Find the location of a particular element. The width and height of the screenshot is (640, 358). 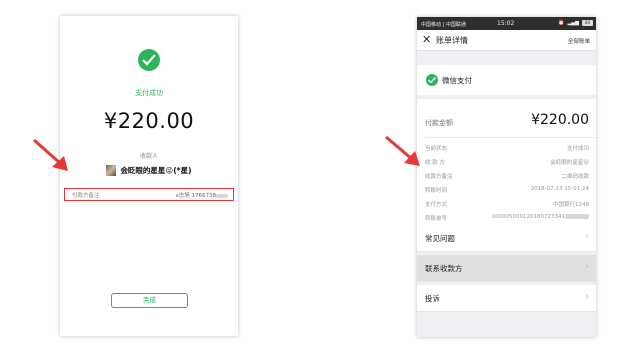

carrier-text: 中国移动 | 中国联通 is located at coordinates (443, 25).